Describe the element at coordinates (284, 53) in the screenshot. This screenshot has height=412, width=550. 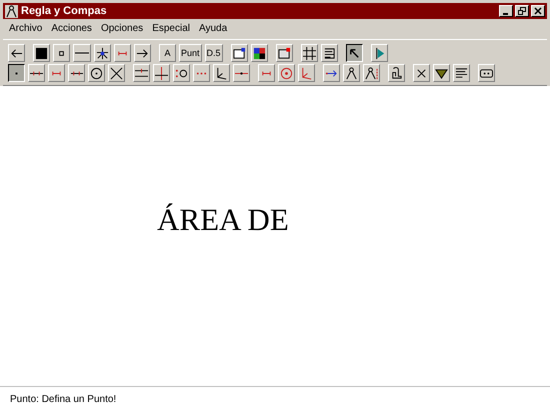
I see `screen-icon` at that location.